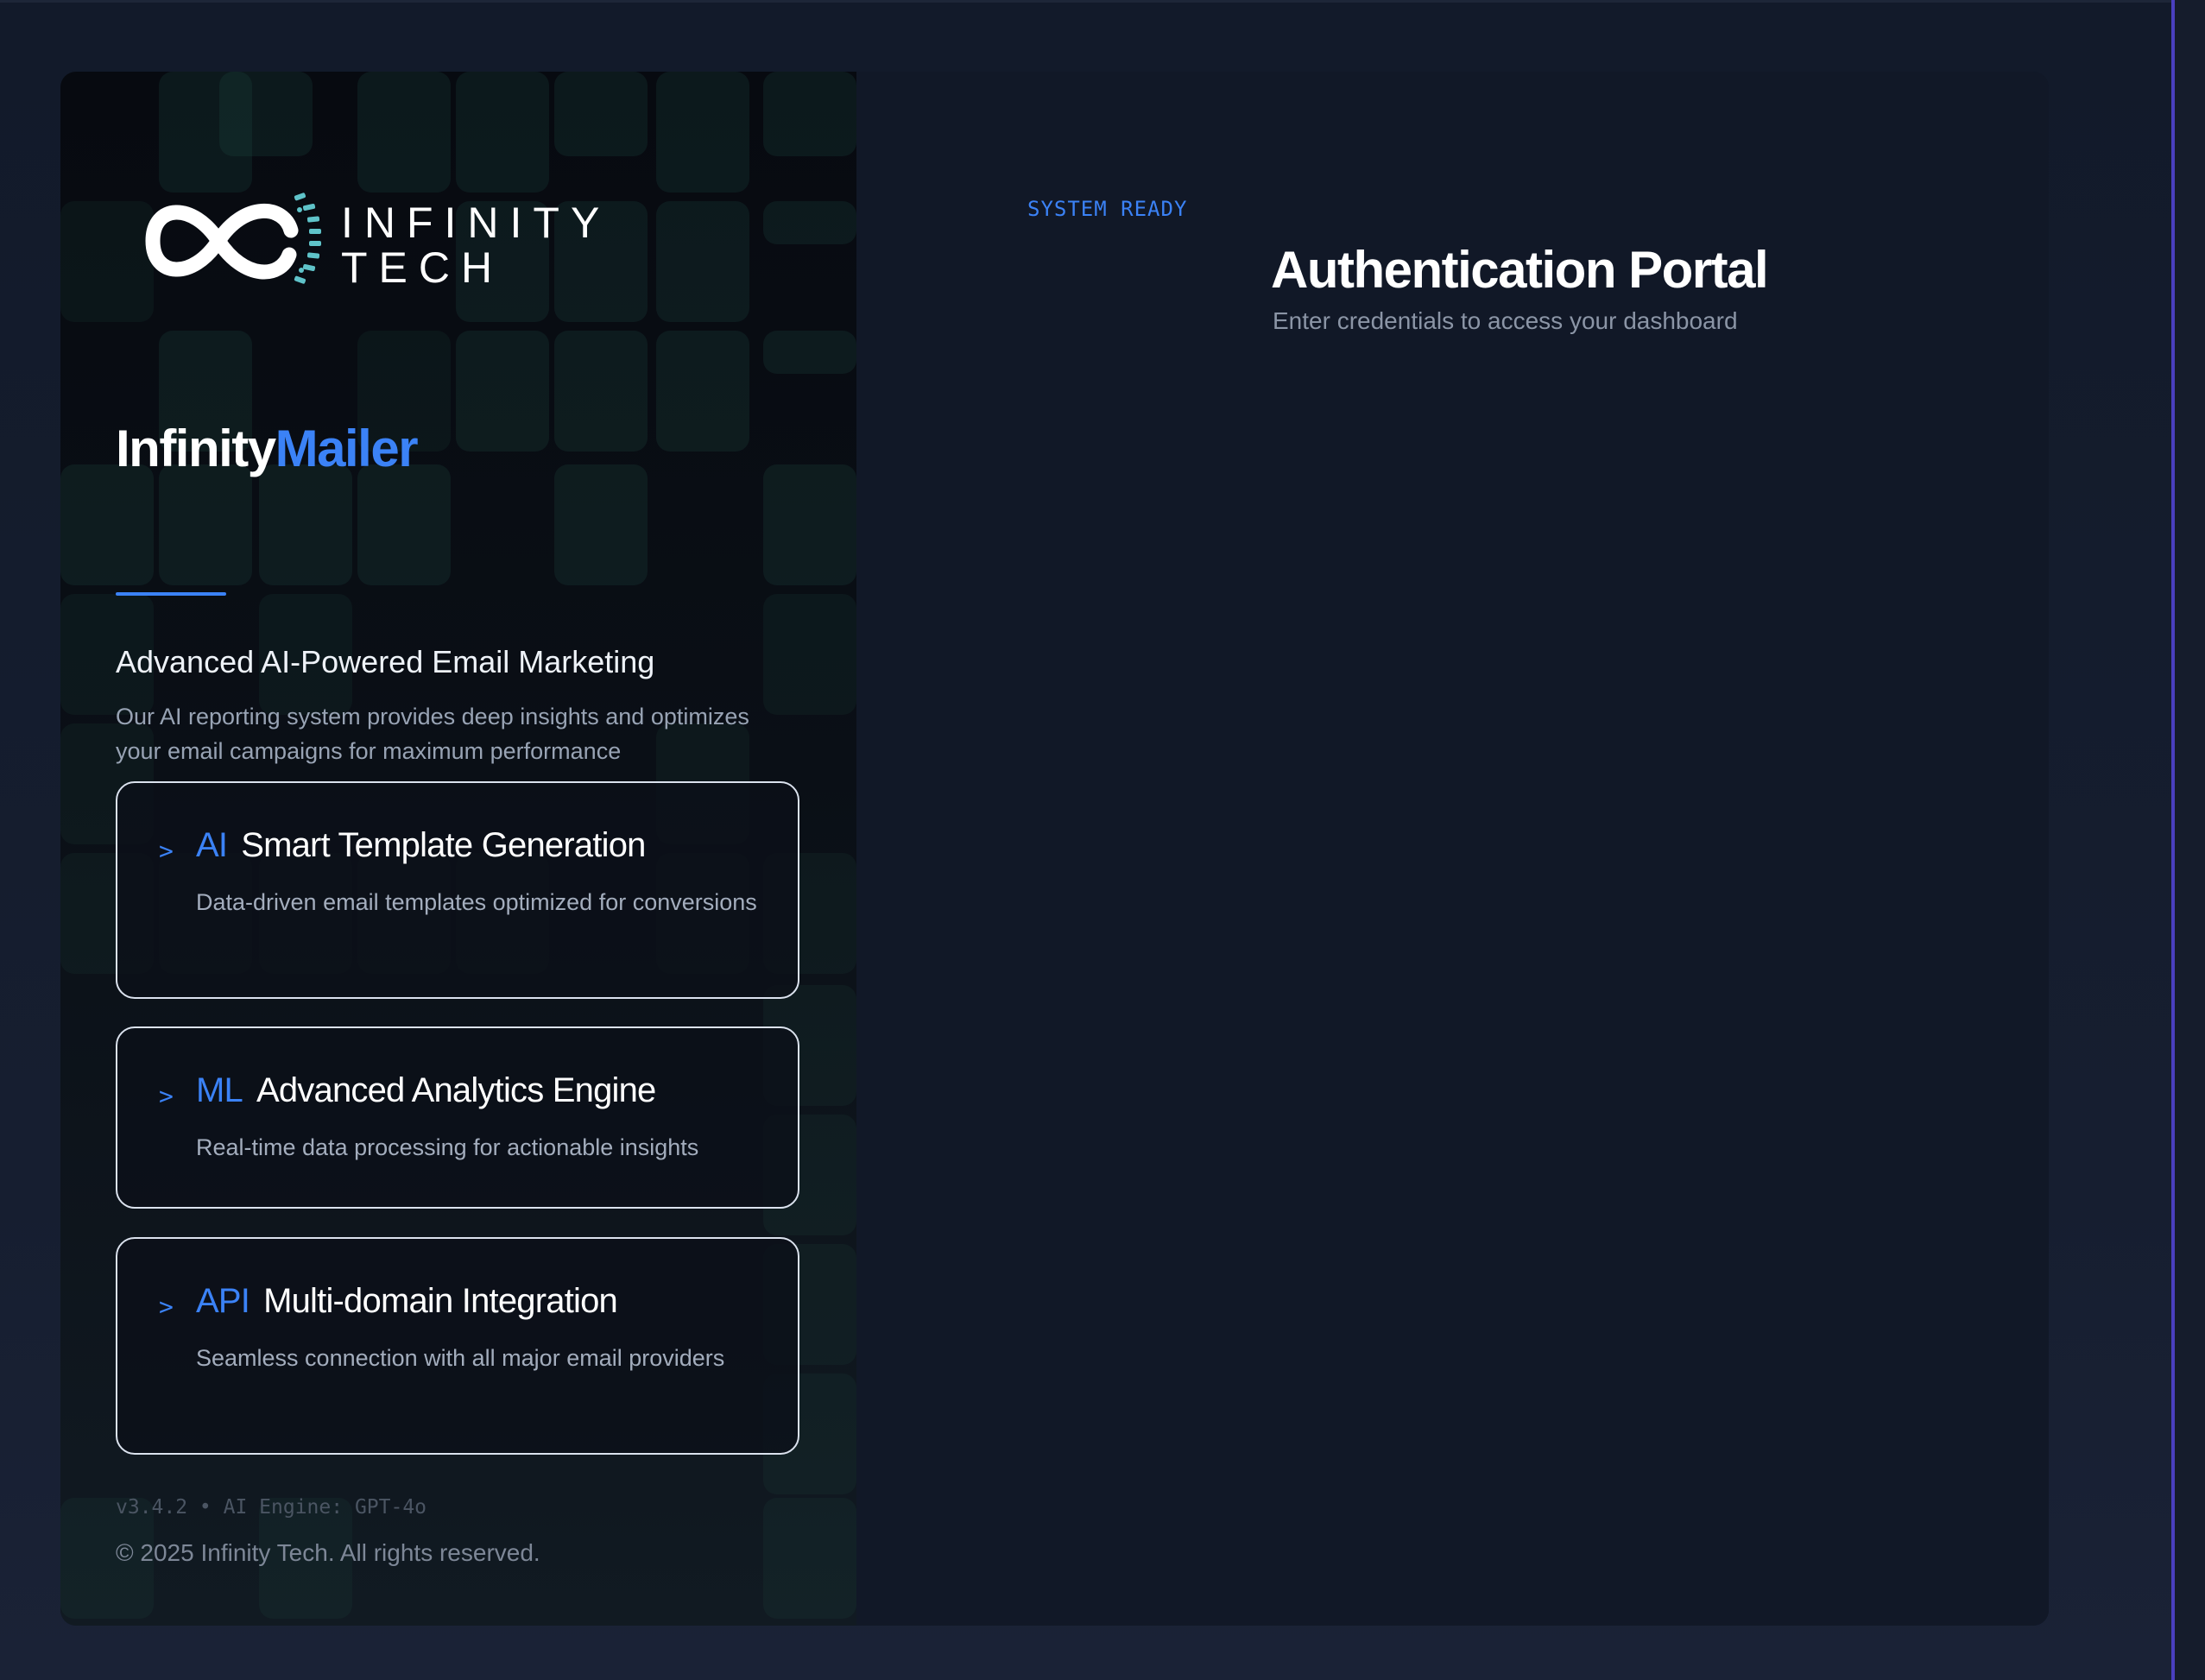  What do you see at coordinates (385, 661) in the screenshot?
I see `tagline: Advanced AI-Powered Email Marketing` at bounding box center [385, 661].